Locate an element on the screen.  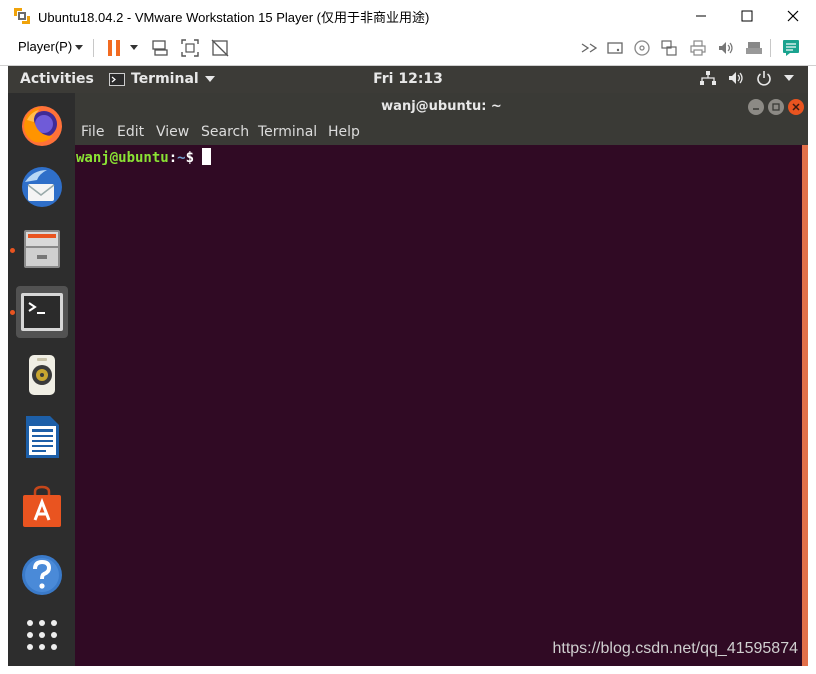
prompt-path: ~ is located at coordinates (181, 158).